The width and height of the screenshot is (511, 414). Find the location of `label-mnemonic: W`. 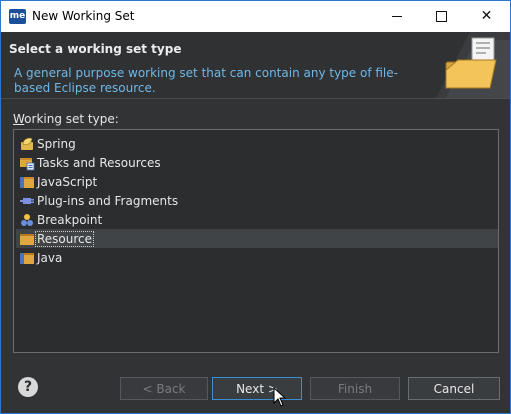

label-mnemonic: W is located at coordinates (19, 119).